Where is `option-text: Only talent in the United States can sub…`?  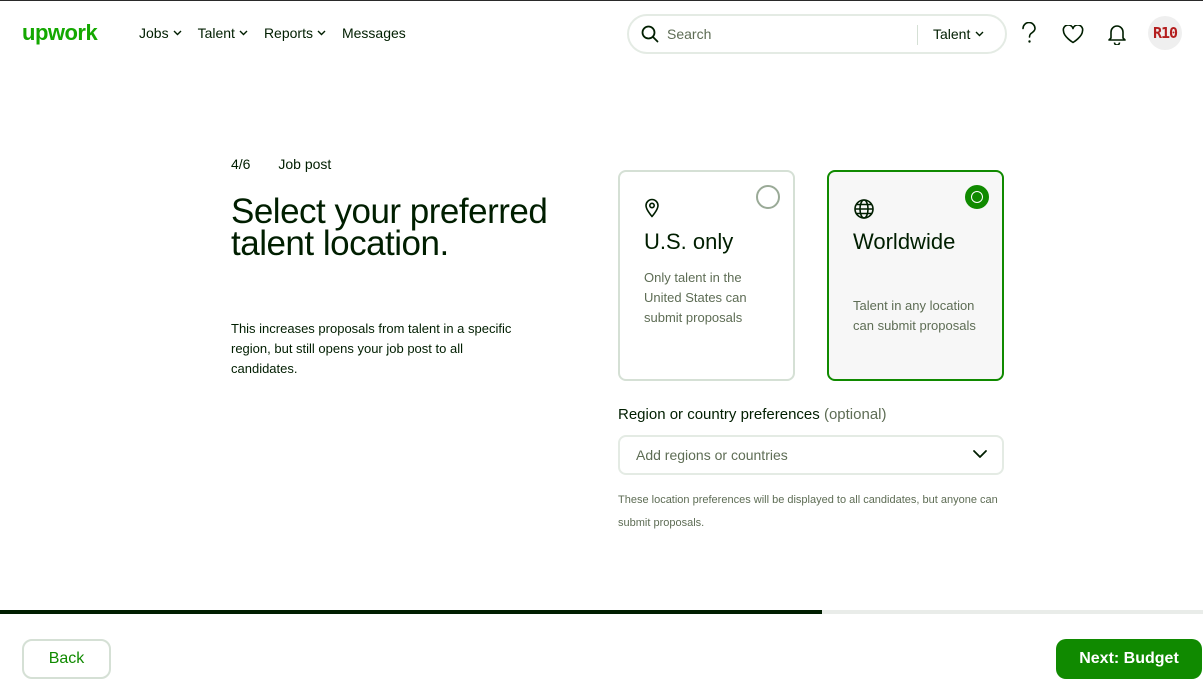 option-text: Only talent in the United States can sub… is located at coordinates (695, 297).